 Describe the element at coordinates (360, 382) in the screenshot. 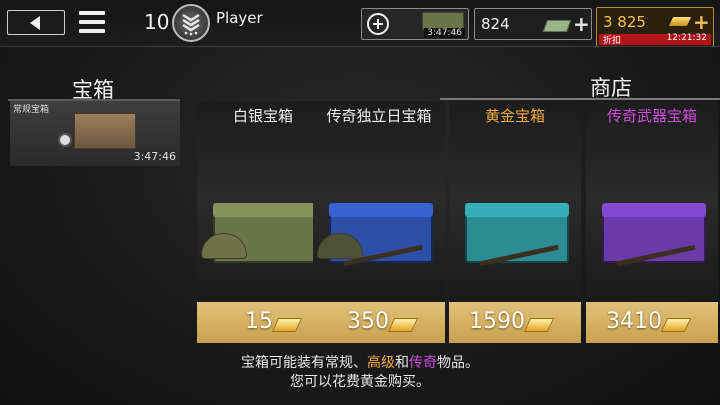

I see `footer-line-2: 您可以花费黄金购买。` at that location.